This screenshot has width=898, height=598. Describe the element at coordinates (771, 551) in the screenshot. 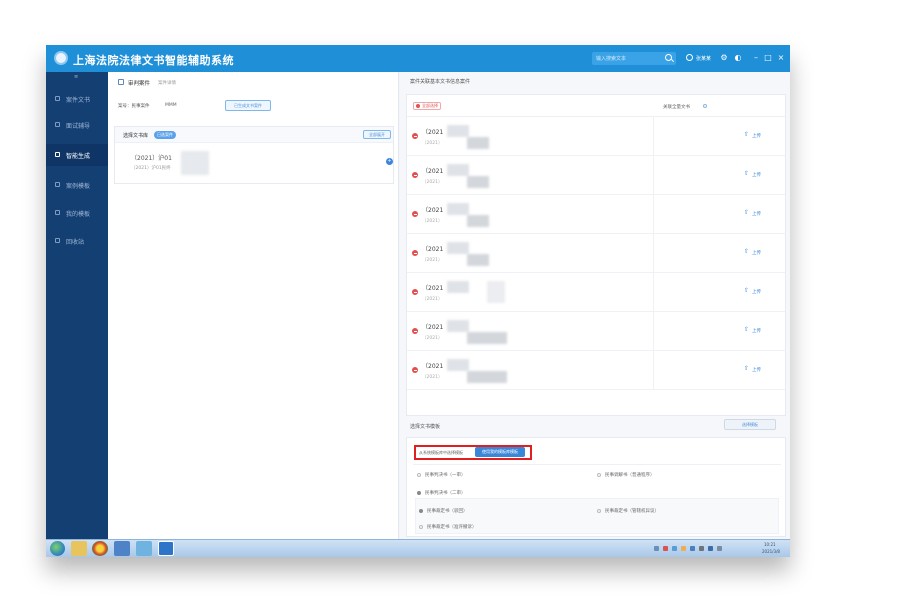

I see `clock-date: 2021/3/8` at that location.